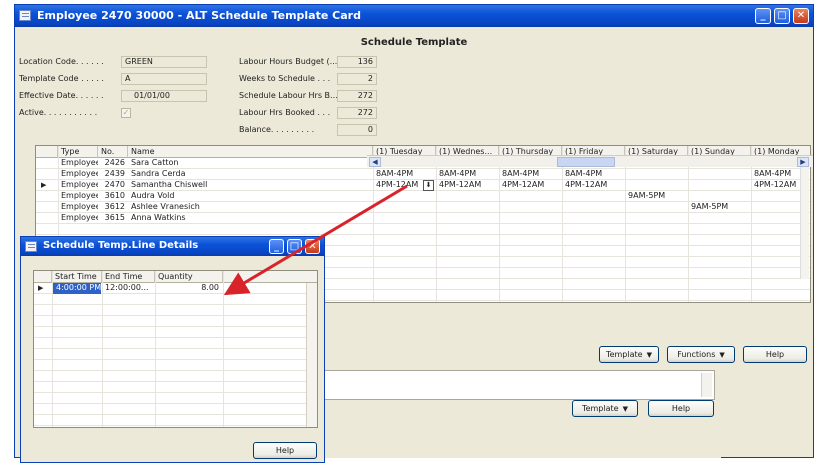 This screenshot has height=463, width=822. What do you see at coordinates (128, 277) in the screenshot?
I see `grid-header-end-time: End Time` at bounding box center [128, 277].